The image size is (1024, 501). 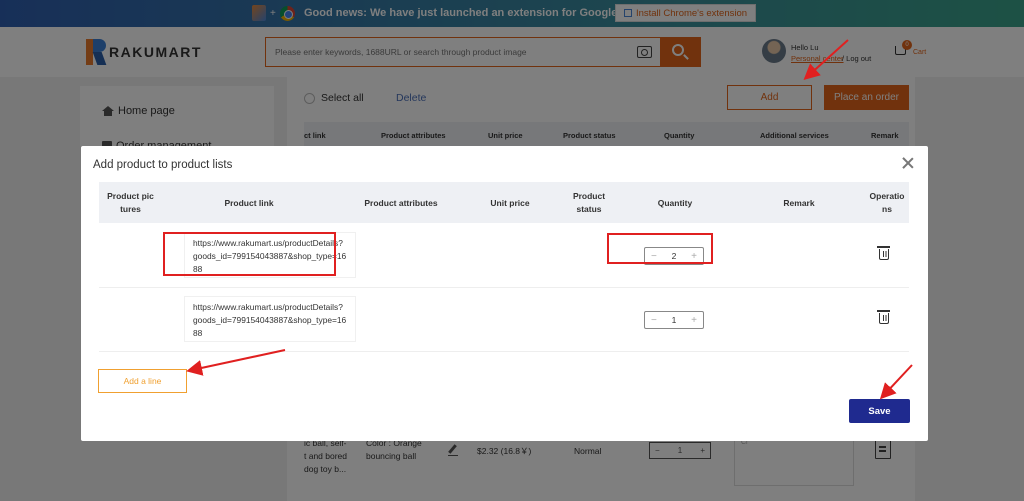 What do you see at coordinates (589, 202) in the screenshot?
I see `column-header-status: Product status` at bounding box center [589, 202].